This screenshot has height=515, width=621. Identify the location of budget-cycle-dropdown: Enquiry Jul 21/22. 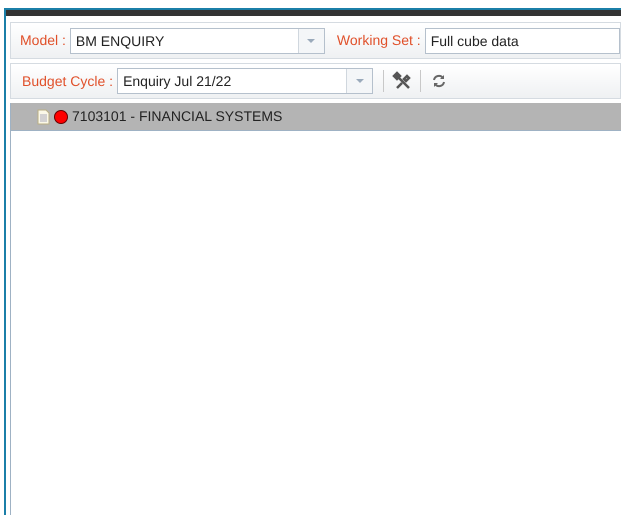
(245, 81).